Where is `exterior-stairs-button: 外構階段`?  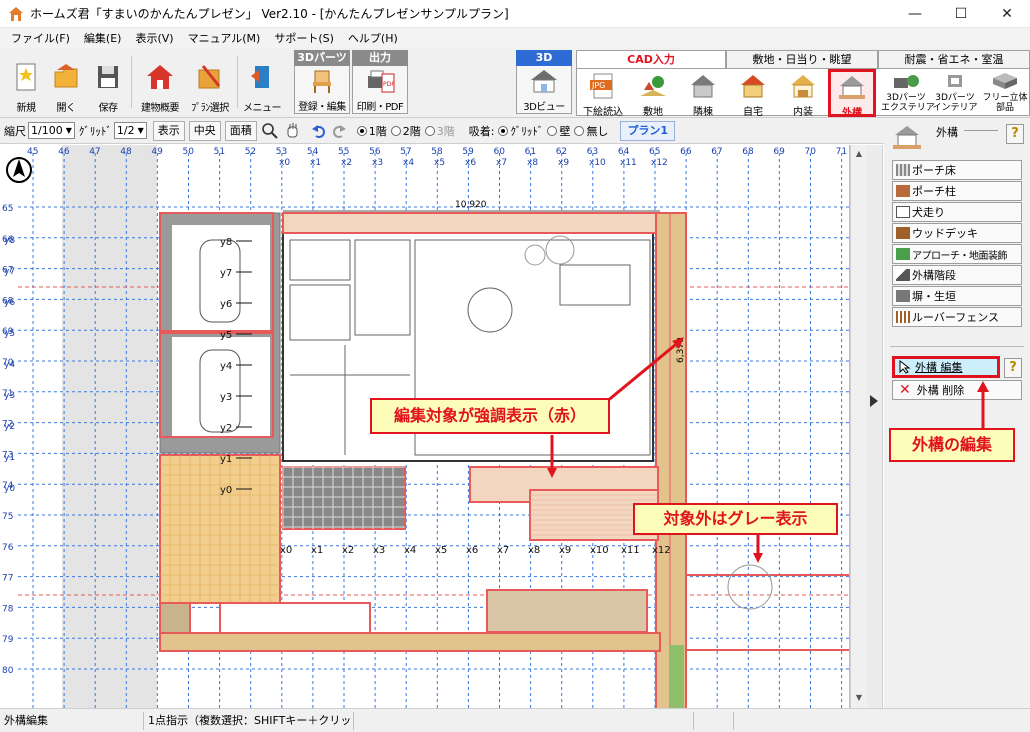
exterior-stairs-button: 外構階段 is located at coordinates (957, 275).